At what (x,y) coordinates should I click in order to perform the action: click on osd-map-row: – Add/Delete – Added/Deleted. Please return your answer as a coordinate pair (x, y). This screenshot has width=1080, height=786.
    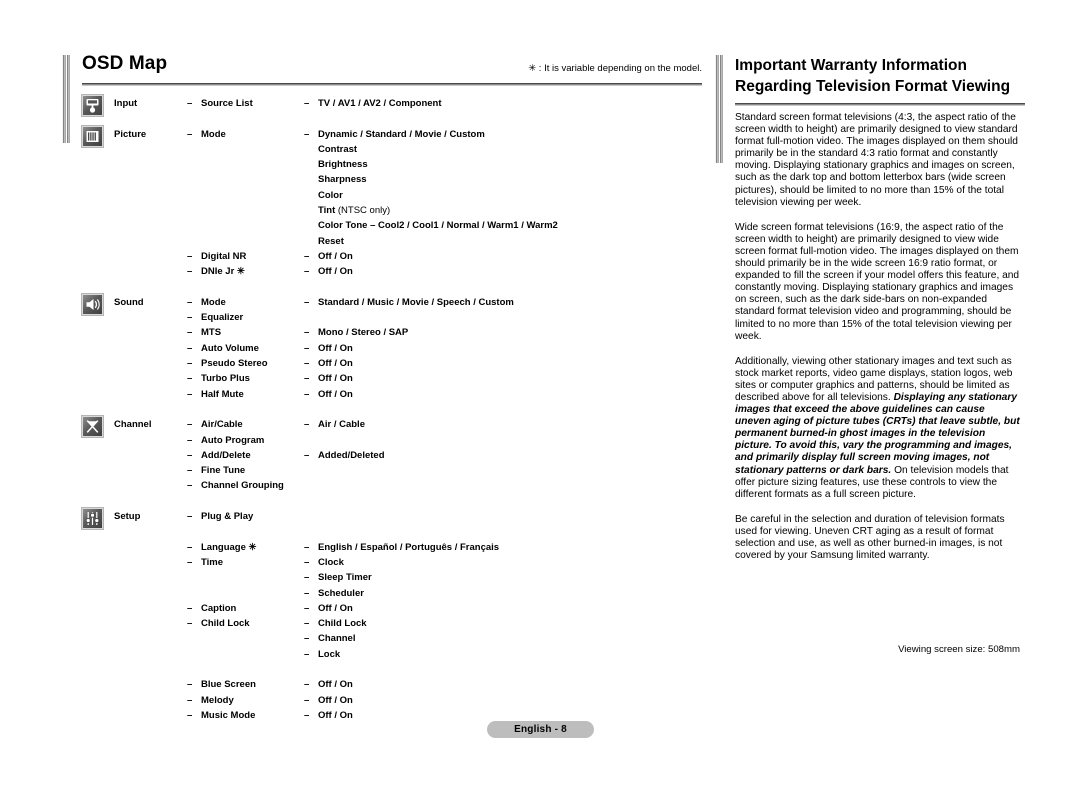
    Looking at the image, I should click on (392, 457).